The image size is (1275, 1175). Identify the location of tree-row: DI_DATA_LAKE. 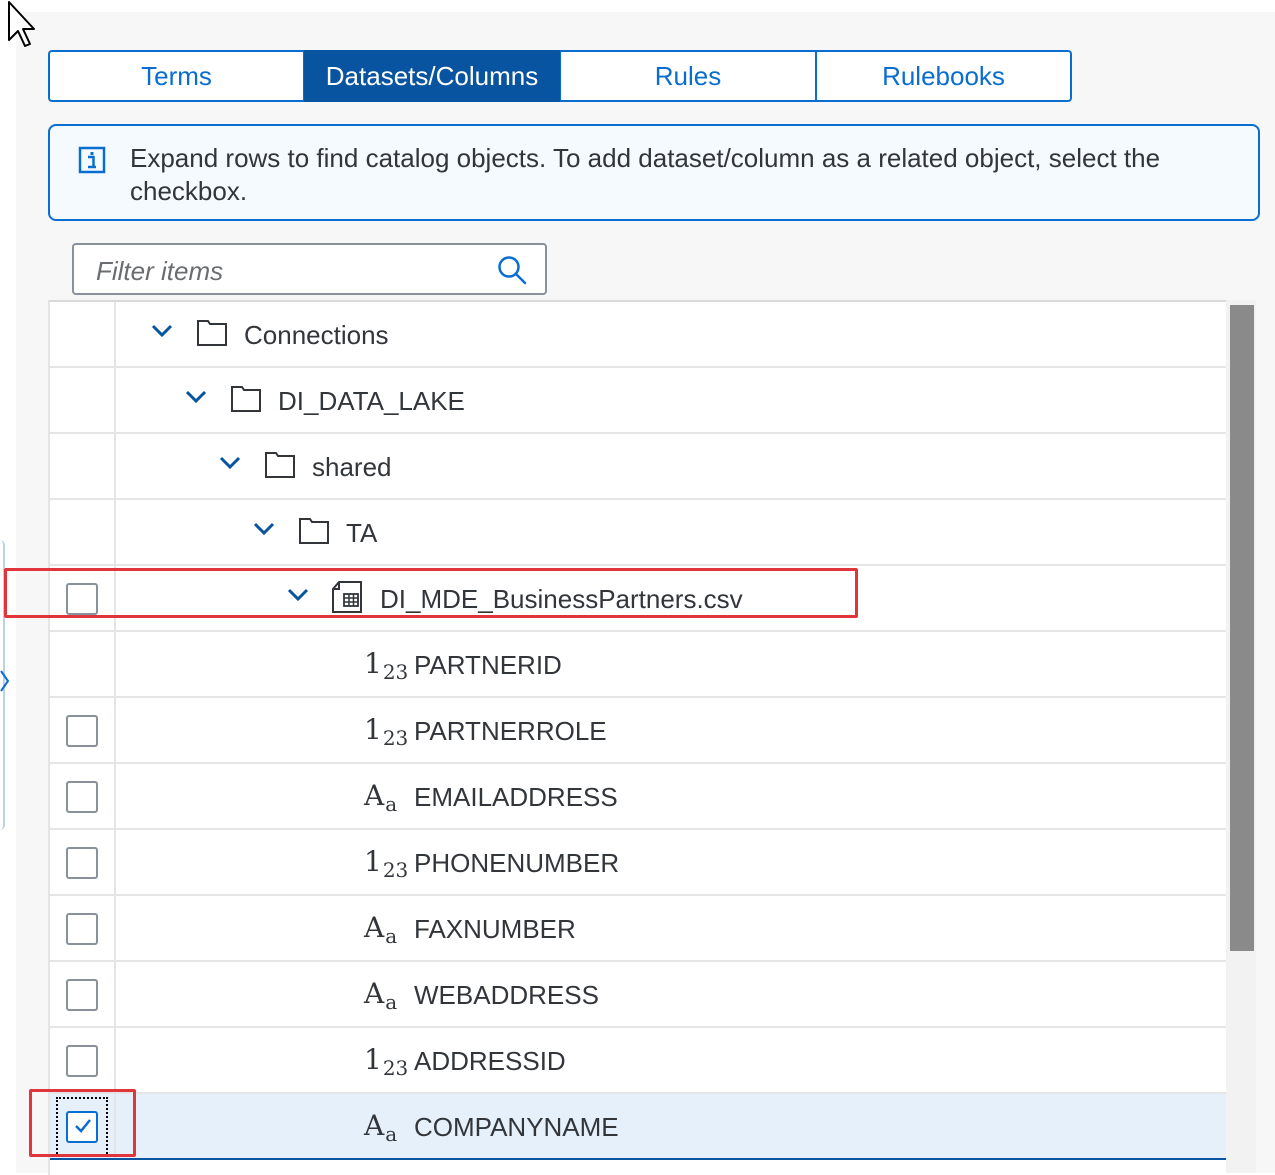
(639, 401).